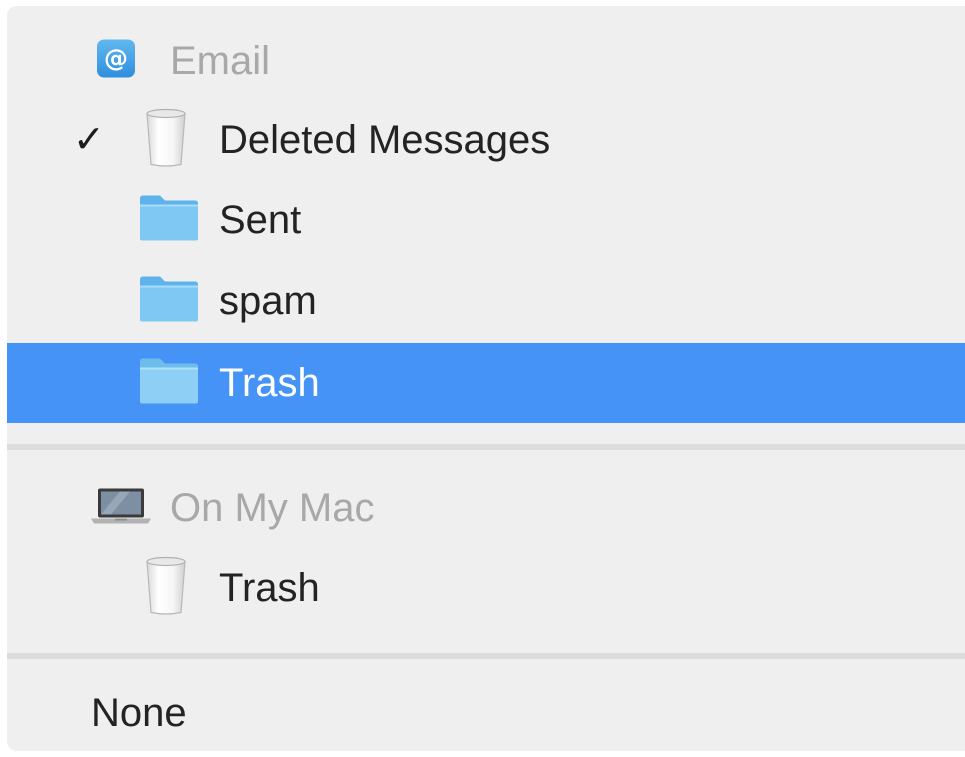  What do you see at coordinates (486, 383) in the screenshot?
I see `menu-item-trash-email: Trash` at bounding box center [486, 383].